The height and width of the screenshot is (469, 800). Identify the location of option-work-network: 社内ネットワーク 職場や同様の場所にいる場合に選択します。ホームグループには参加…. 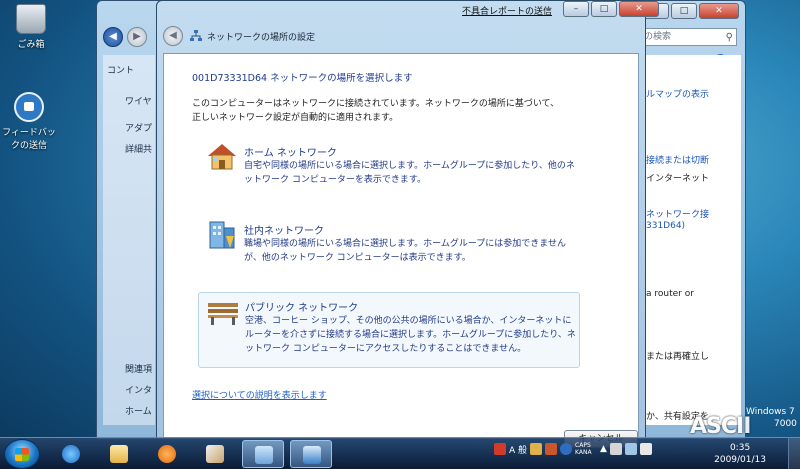
(389, 239).